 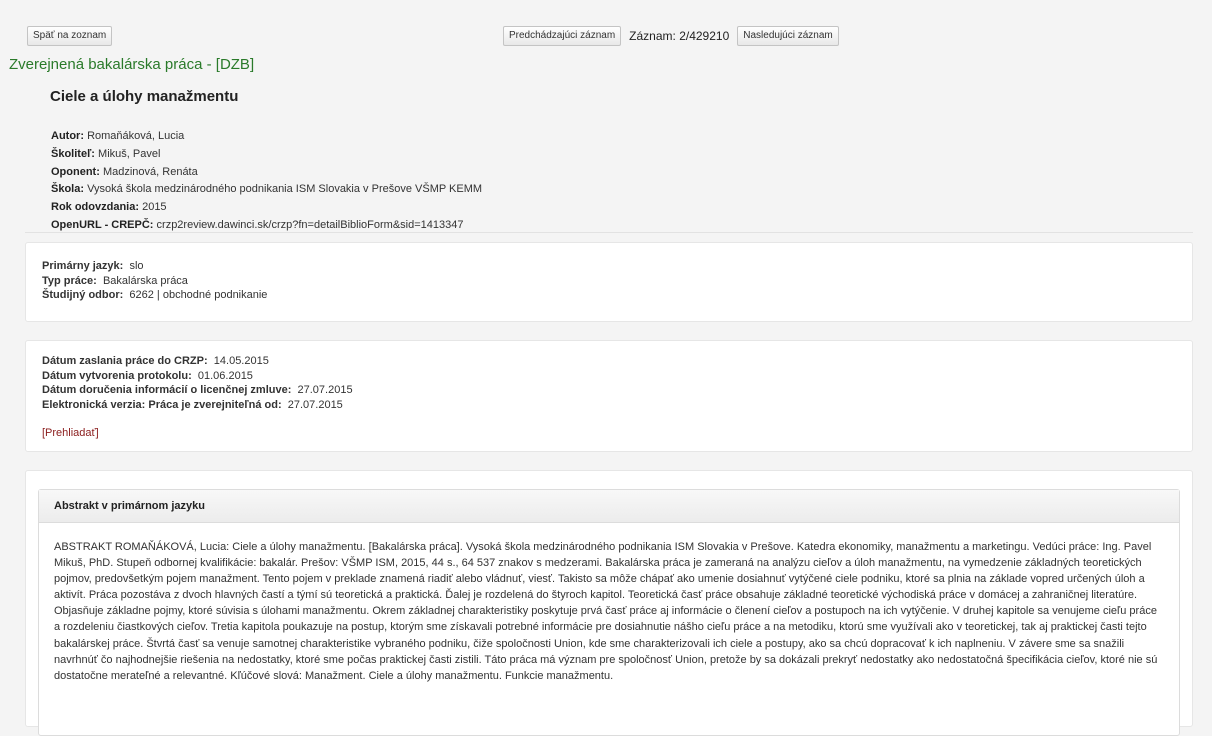 What do you see at coordinates (75, 171) in the screenshot?
I see `meta-label: Oponent:` at bounding box center [75, 171].